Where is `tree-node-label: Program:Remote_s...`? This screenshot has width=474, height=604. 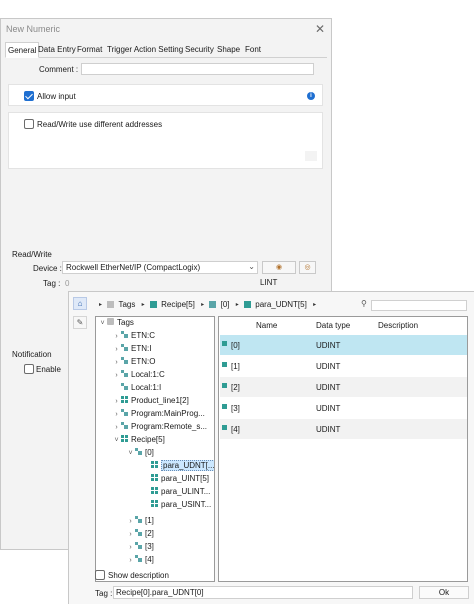
tree-node-label: Program:Remote_s... is located at coordinates (169, 426).